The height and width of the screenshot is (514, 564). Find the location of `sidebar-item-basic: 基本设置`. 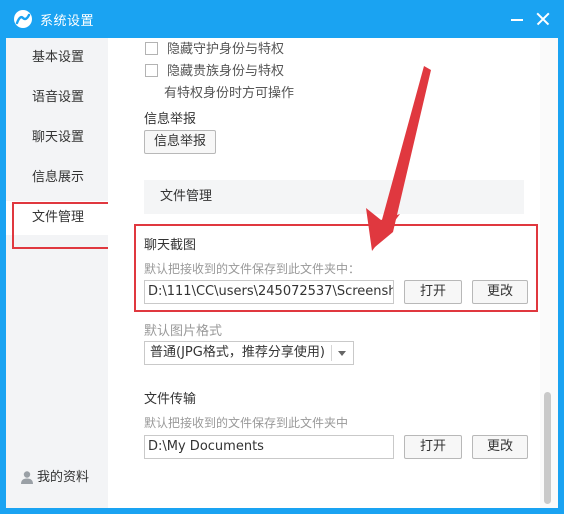

sidebar-item-basic: 基本设置 is located at coordinates (57, 58).